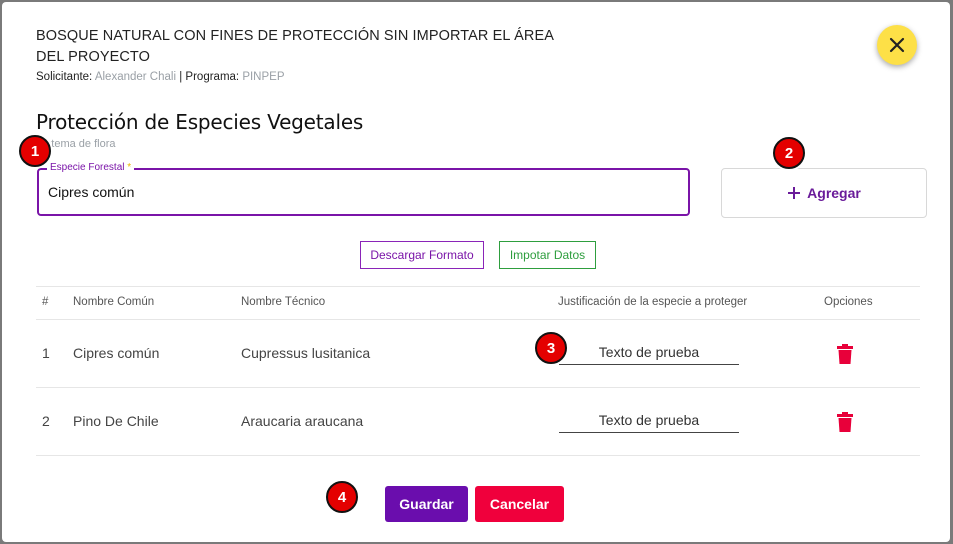 The height and width of the screenshot is (544, 953). What do you see at coordinates (342, 497) in the screenshot?
I see `step-badge: 4` at bounding box center [342, 497].